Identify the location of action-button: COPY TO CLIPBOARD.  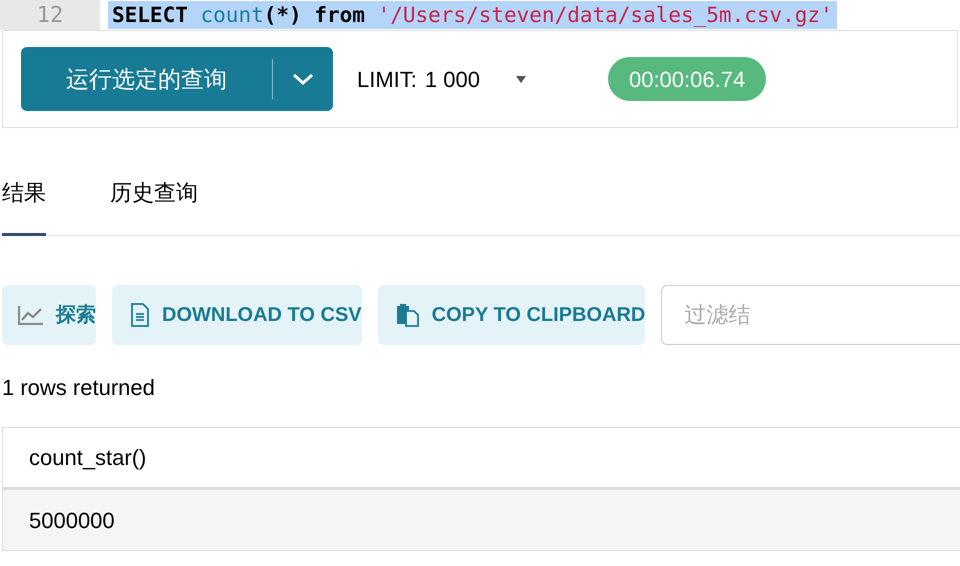
(512, 315).